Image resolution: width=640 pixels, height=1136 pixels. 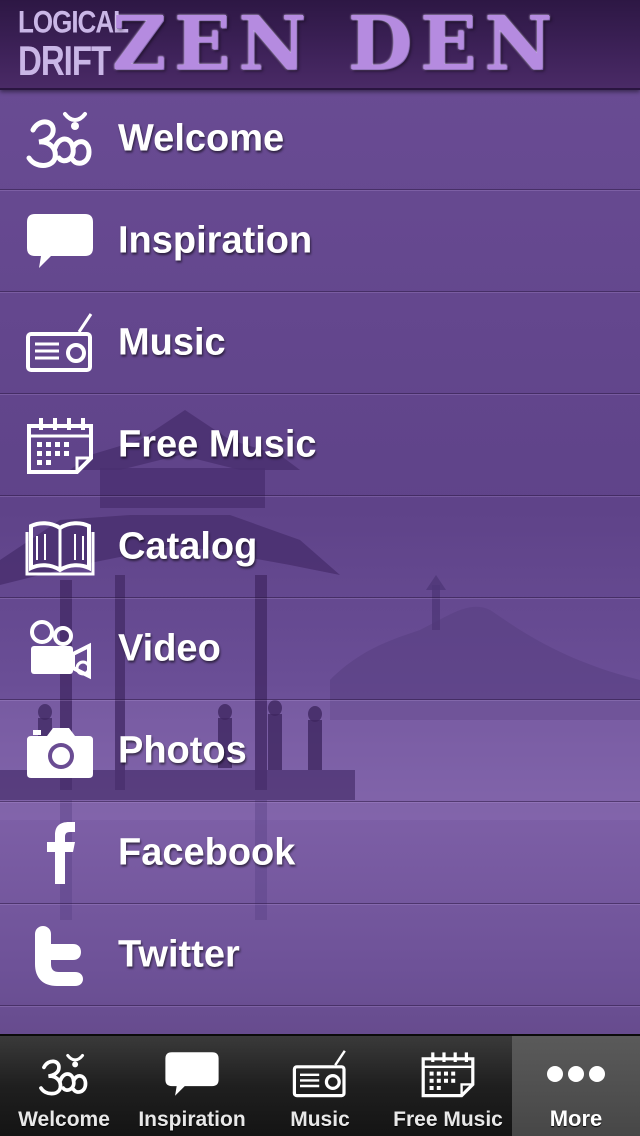 What do you see at coordinates (215, 240) in the screenshot?
I see `menu-item-label: Inspiration` at bounding box center [215, 240].